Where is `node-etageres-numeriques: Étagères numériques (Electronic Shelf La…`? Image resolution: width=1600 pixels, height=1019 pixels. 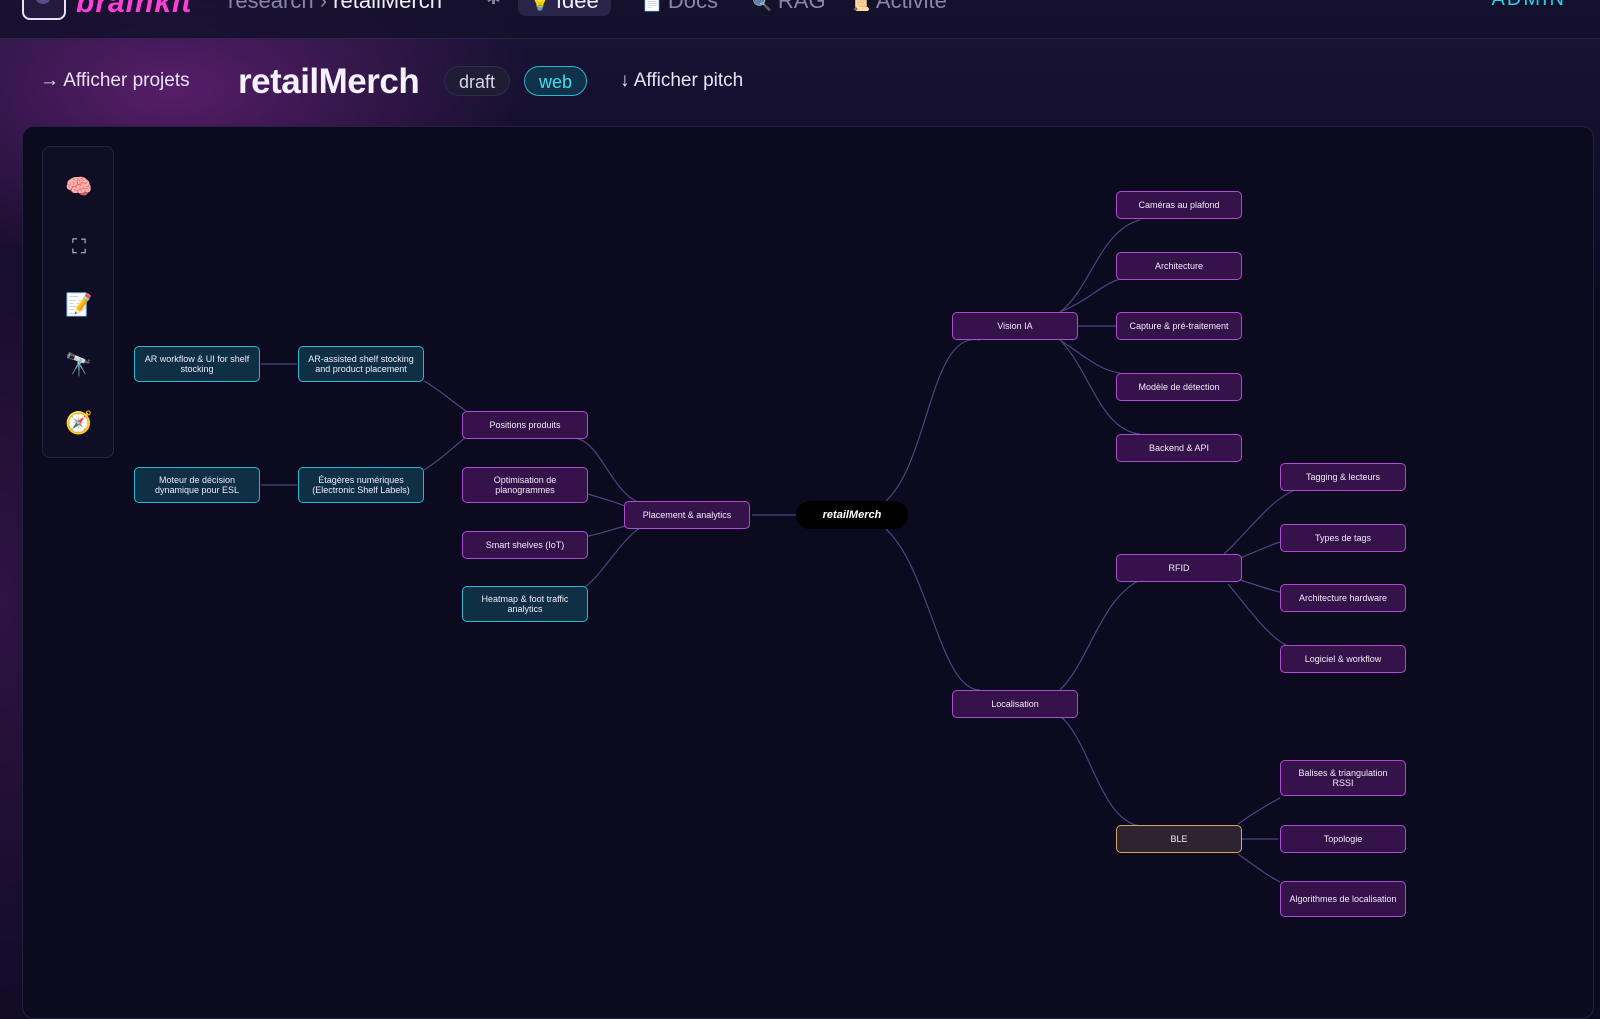 node-etageres-numeriques: Étagères numériques (Electronic Shelf La… is located at coordinates (361, 485).